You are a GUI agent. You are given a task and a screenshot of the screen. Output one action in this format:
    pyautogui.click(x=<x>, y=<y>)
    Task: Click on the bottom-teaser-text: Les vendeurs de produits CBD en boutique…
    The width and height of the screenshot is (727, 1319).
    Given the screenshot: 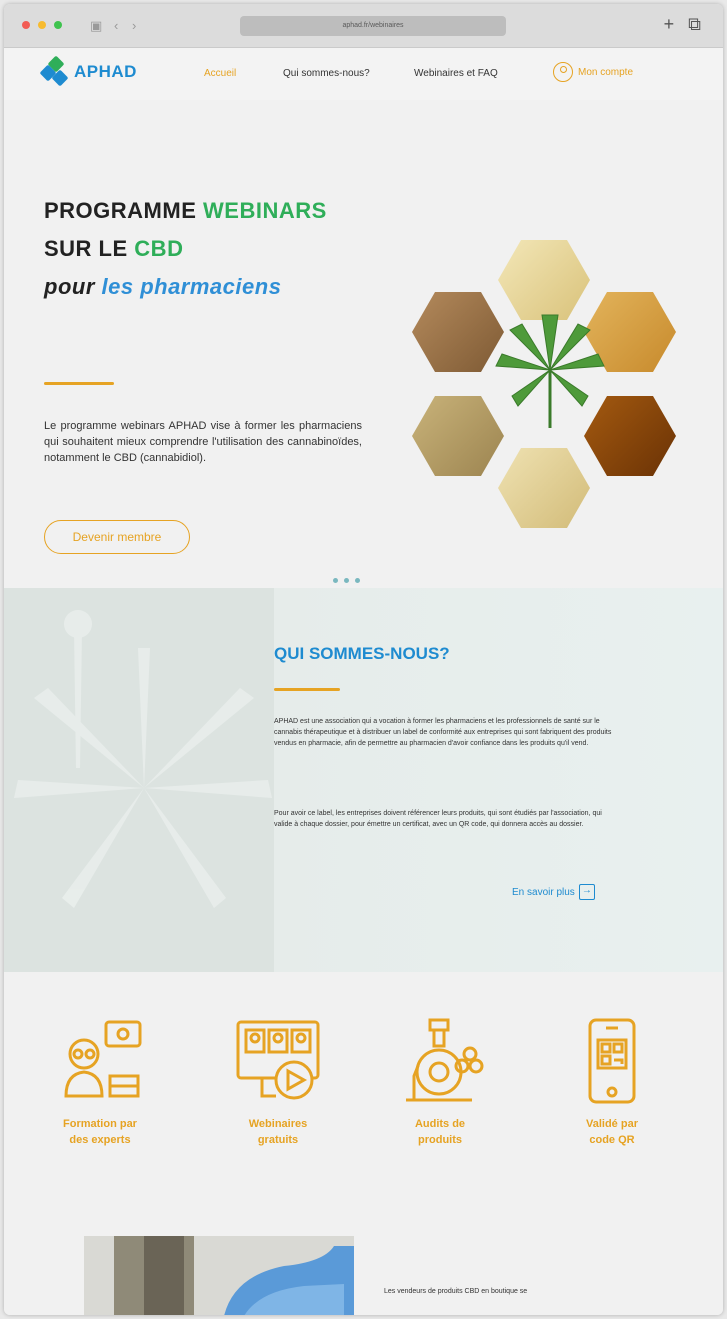 What is the action you would take?
    pyautogui.click(x=456, y=1291)
    